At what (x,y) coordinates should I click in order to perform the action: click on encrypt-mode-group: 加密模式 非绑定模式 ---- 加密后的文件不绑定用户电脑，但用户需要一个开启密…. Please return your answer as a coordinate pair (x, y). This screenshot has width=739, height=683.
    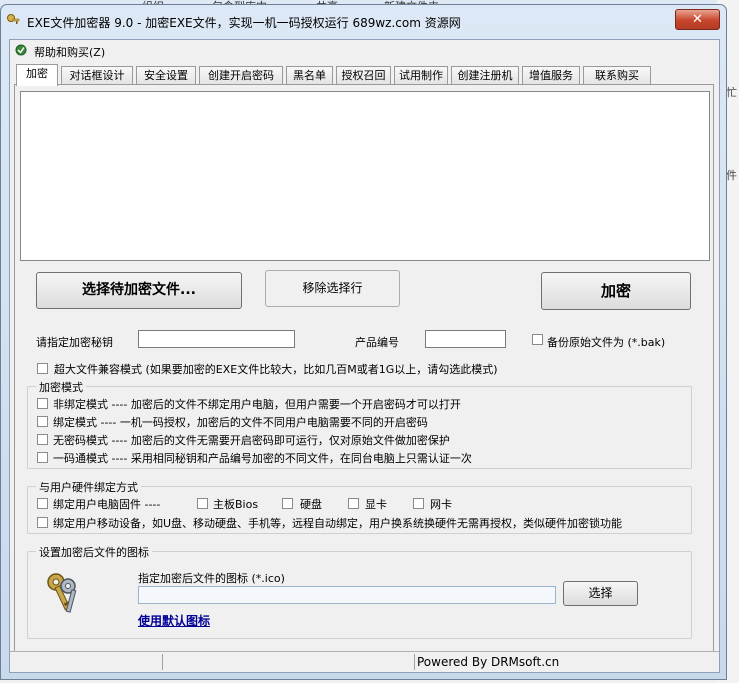
    Looking at the image, I should click on (359, 424).